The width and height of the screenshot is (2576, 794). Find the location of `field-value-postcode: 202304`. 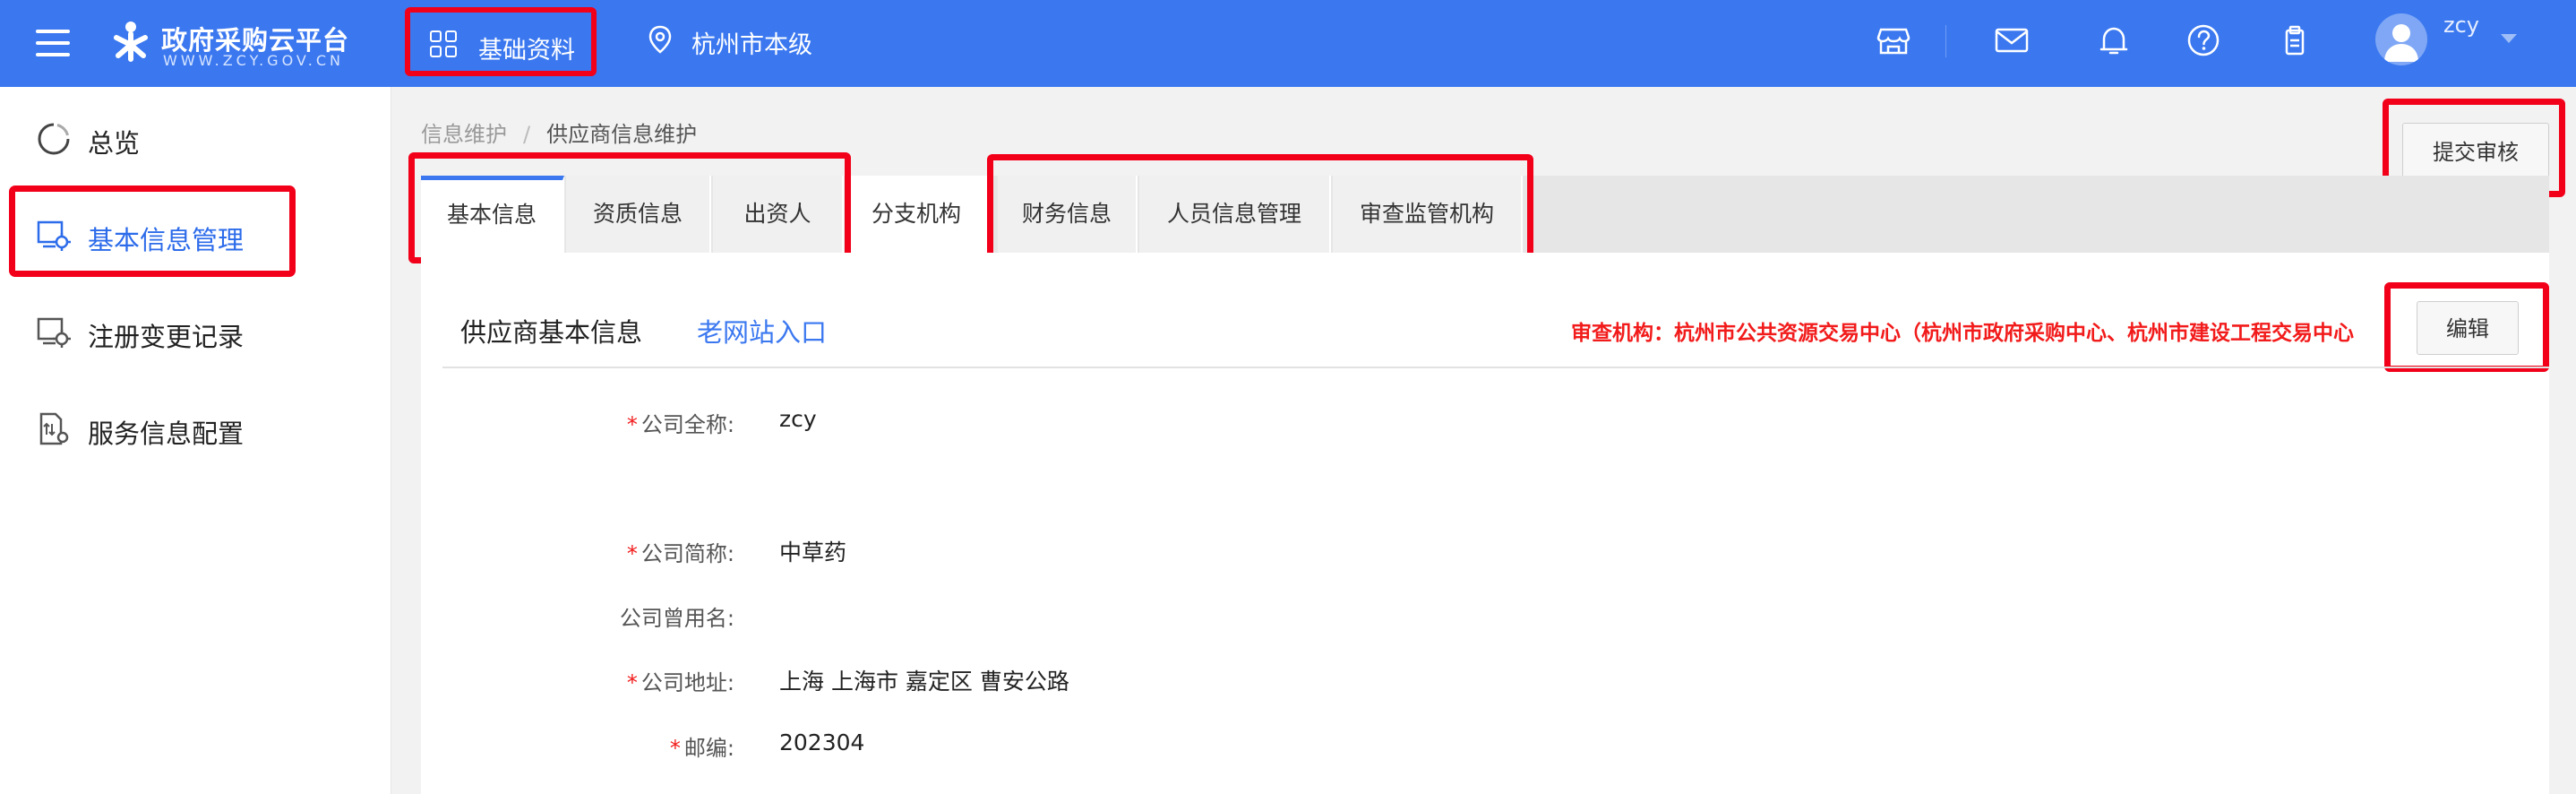

field-value-postcode: 202304 is located at coordinates (822, 742).